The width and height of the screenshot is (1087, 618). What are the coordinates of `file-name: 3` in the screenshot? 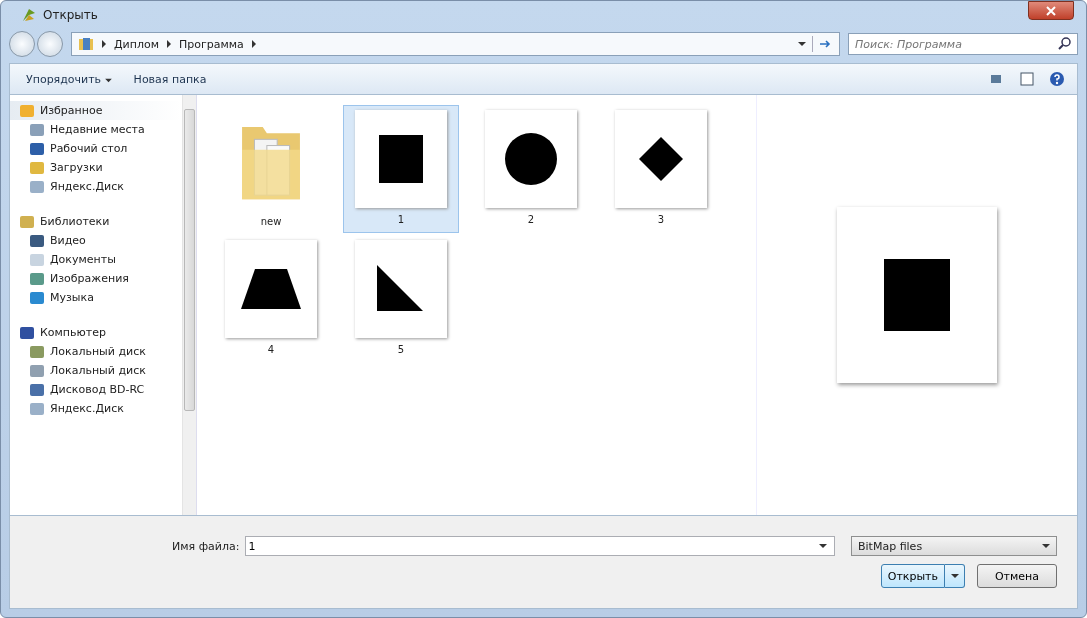 It's located at (661, 219).